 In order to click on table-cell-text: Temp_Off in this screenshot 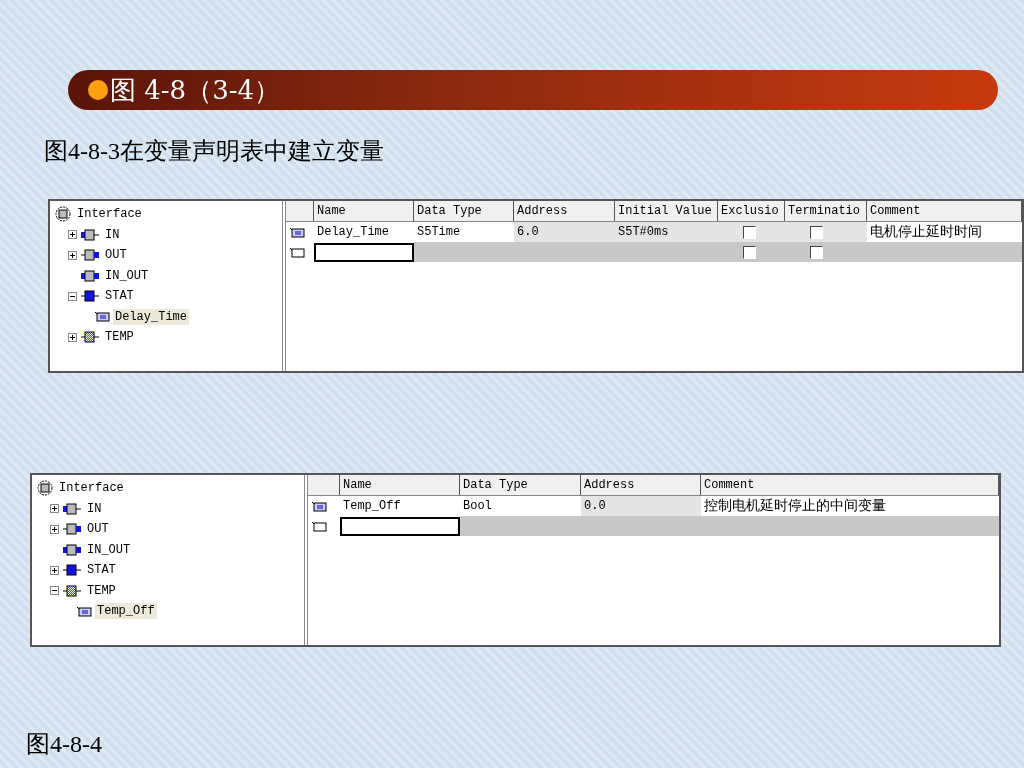, I will do `click(372, 506)`.